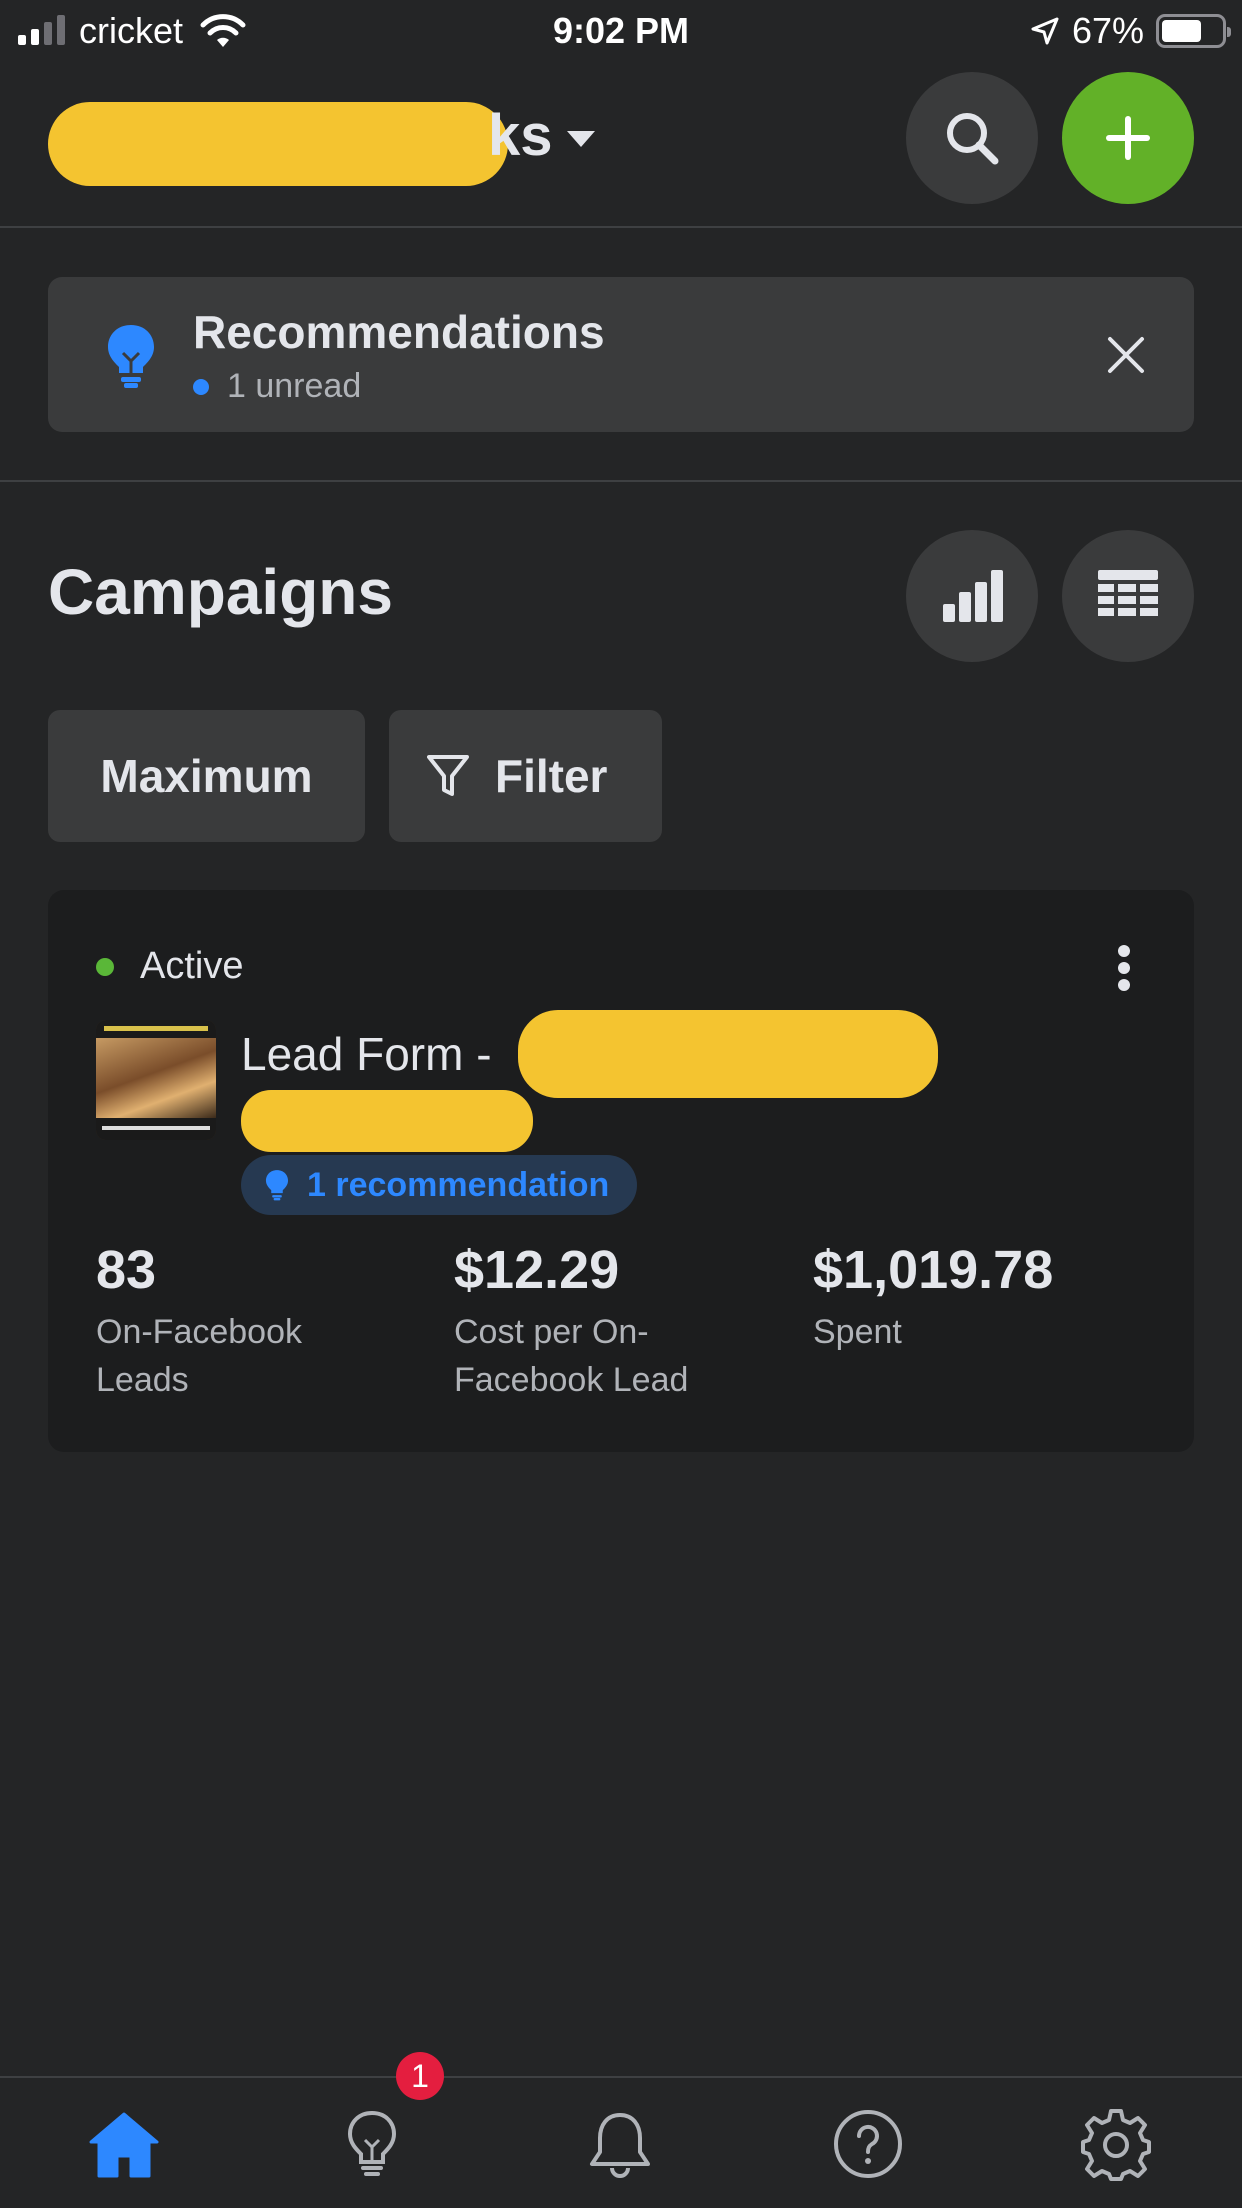 The height and width of the screenshot is (2208, 1242). What do you see at coordinates (1107, 30) in the screenshot?
I see `battery-percent: 67%` at bounding box center [1107, 30].